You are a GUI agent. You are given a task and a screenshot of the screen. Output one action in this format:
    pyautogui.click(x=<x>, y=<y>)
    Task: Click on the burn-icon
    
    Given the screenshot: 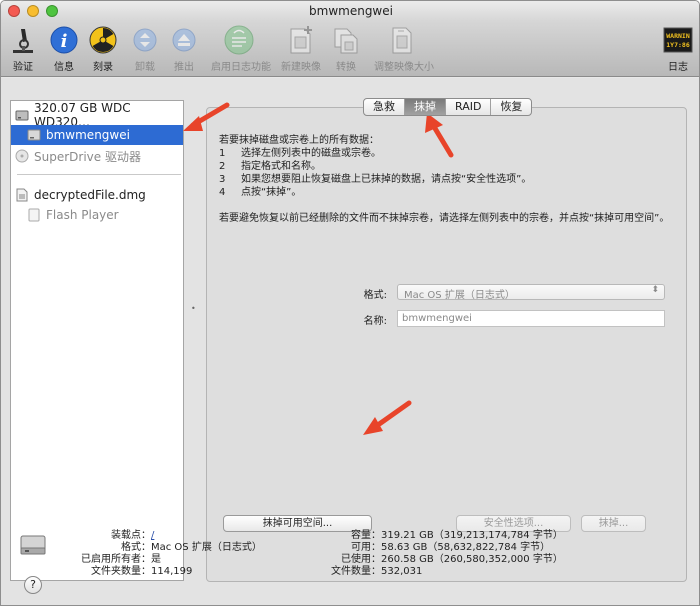 What is the action you would take?
    pyautogui.click(x=103, y=40)
    